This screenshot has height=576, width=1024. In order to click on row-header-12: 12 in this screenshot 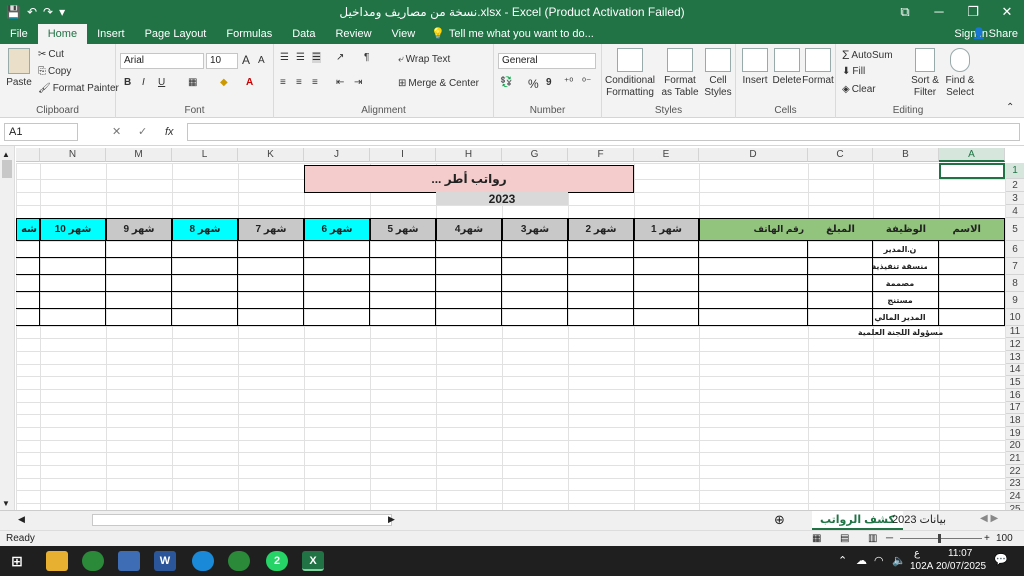, I will do `click(1014, 344)`.